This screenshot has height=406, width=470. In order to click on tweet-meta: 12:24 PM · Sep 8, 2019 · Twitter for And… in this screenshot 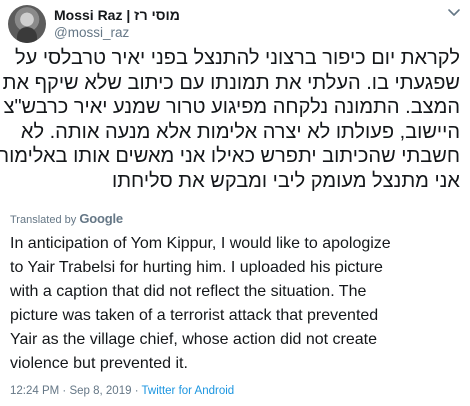, I will do `click(122, 391)`.